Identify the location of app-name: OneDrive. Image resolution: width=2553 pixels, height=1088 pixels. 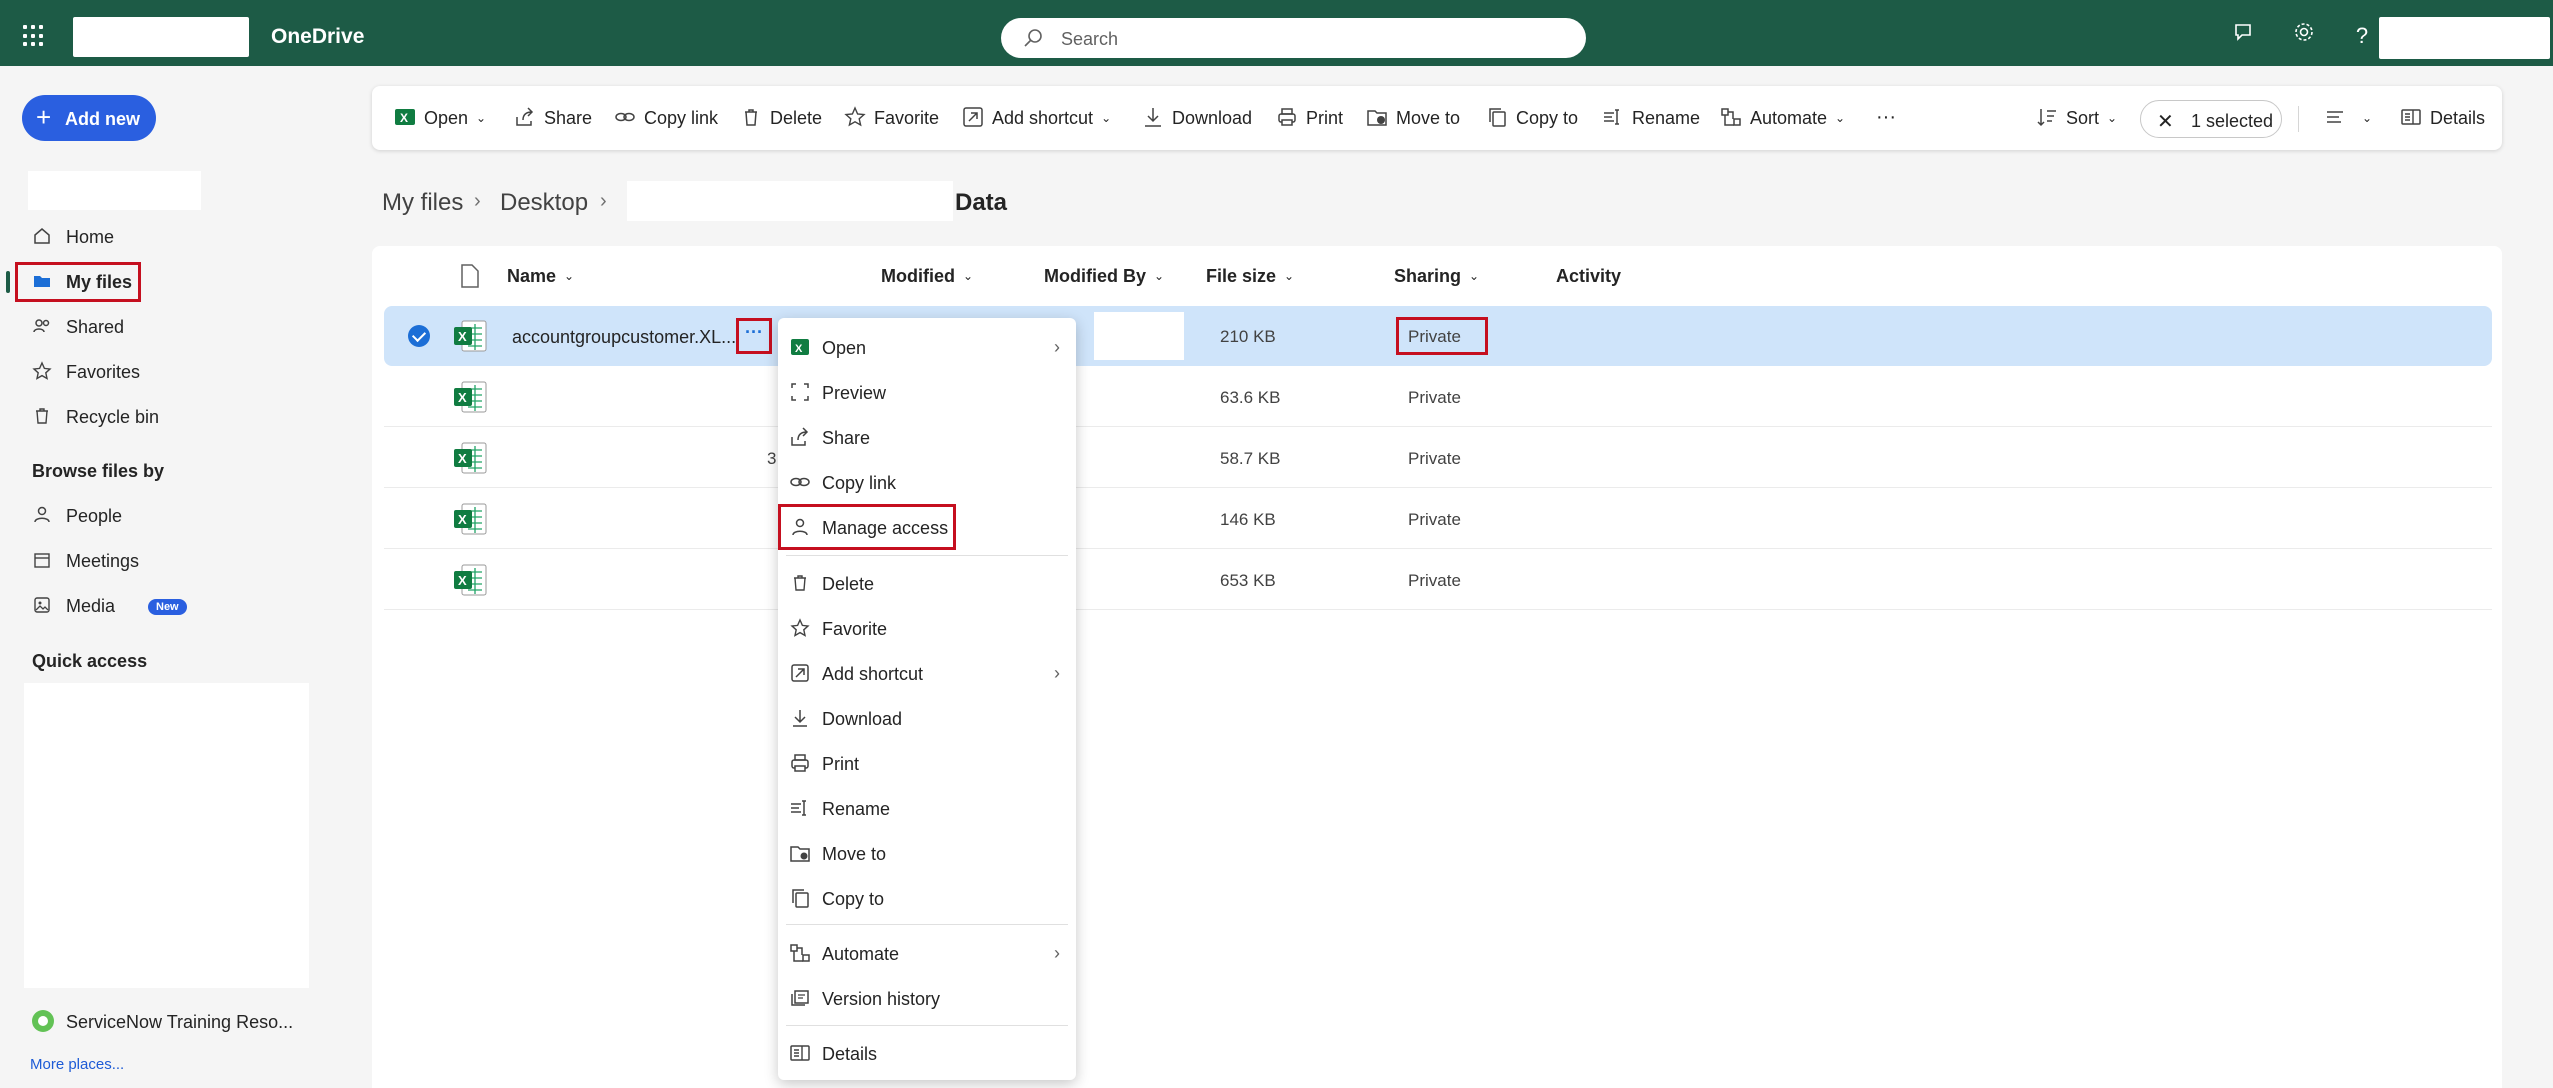
(317, 37).